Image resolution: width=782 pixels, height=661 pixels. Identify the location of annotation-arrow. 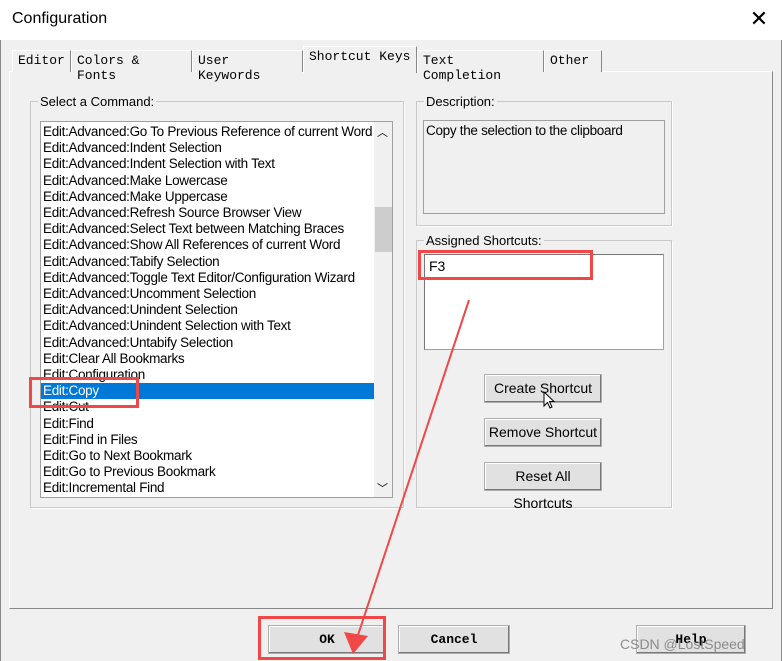
(407, 476).